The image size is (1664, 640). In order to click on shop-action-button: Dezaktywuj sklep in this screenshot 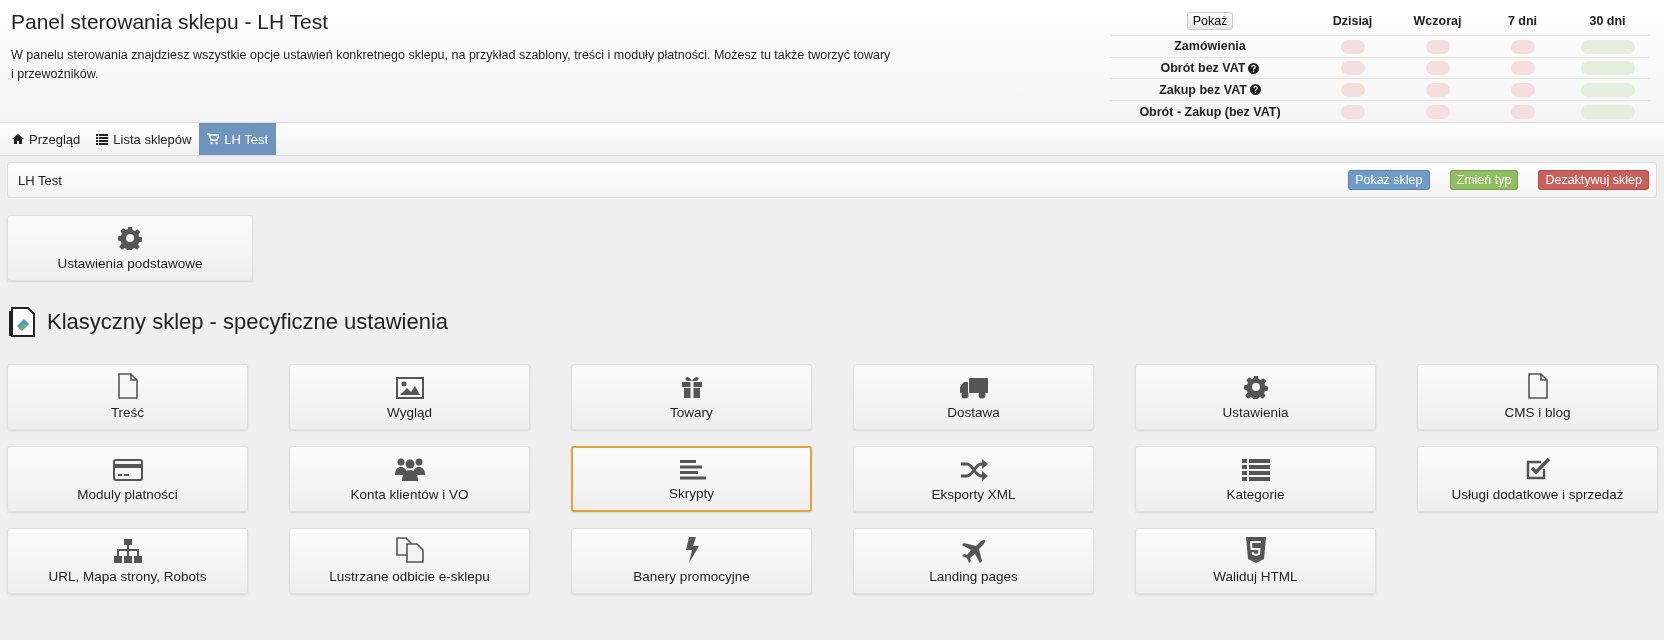, I will do `click(1593, 180)`.